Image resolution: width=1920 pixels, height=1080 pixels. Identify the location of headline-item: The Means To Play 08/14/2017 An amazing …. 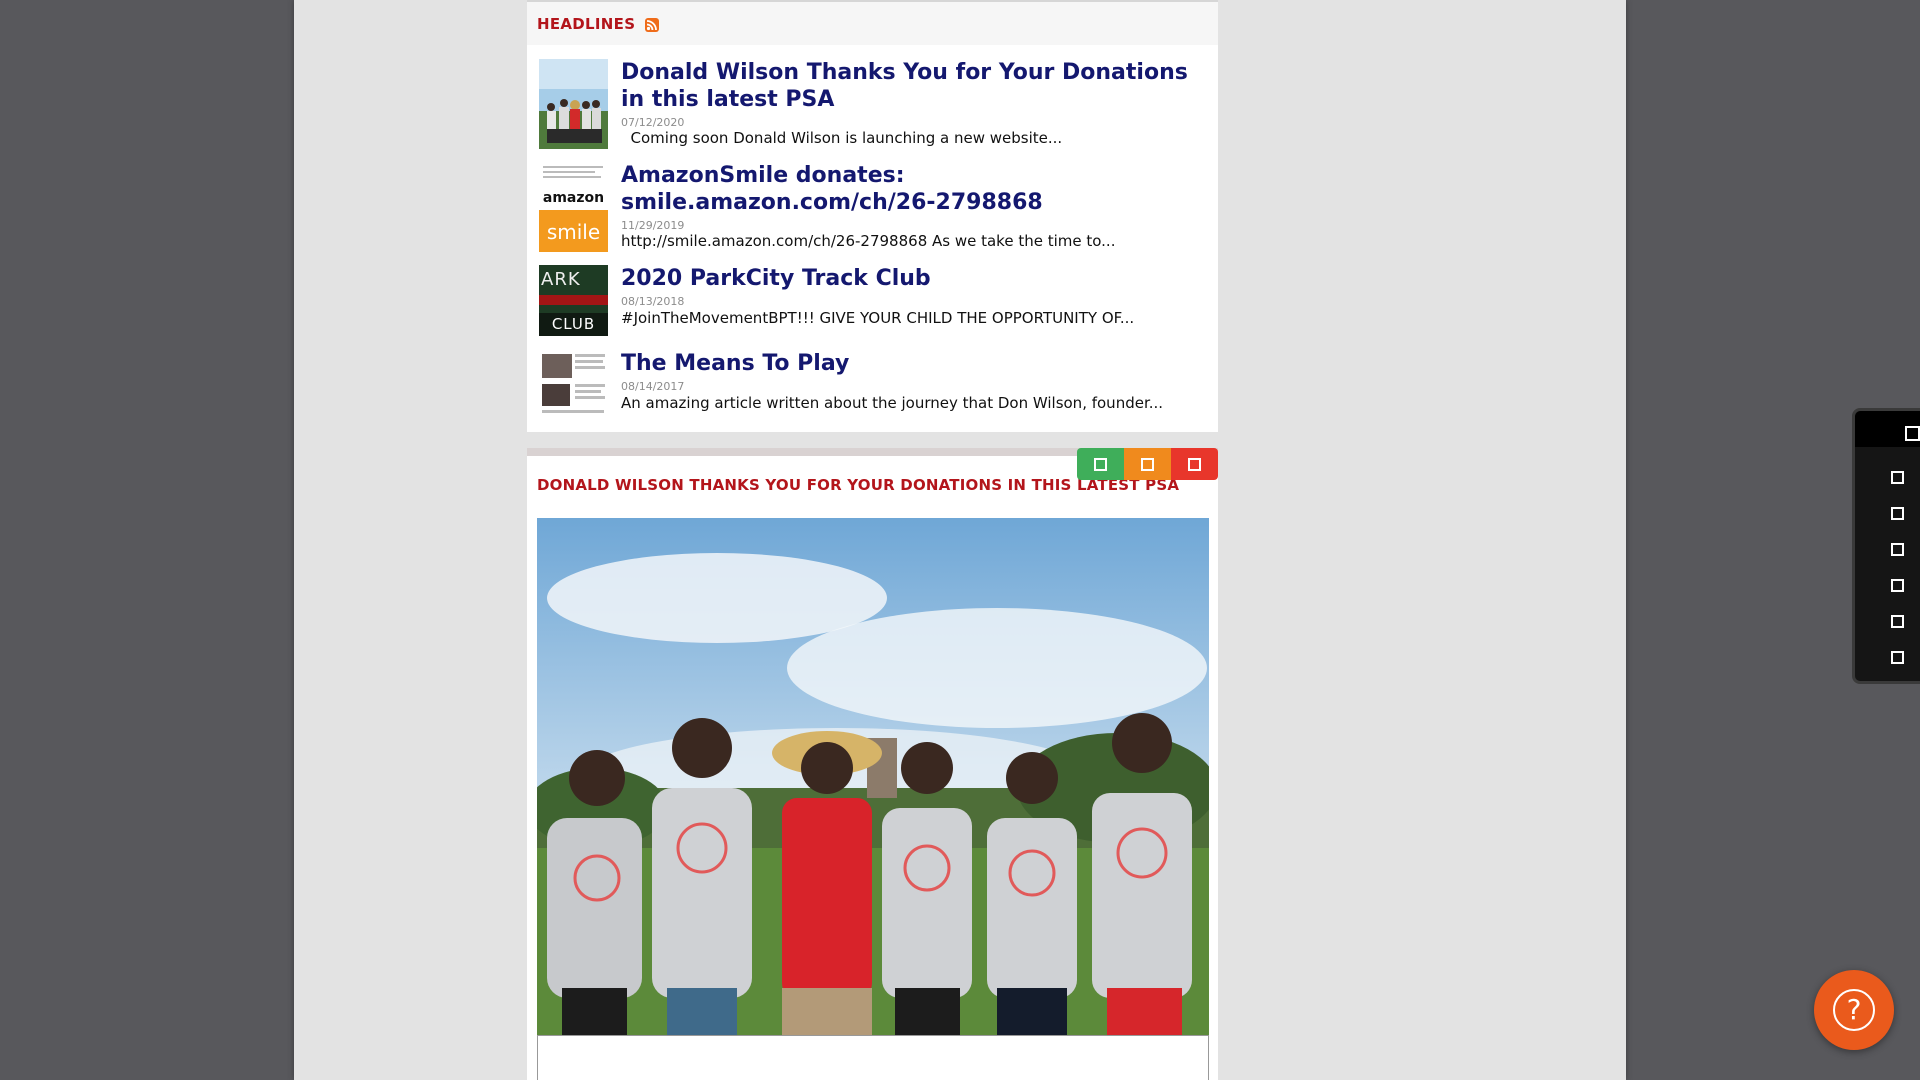
(874, 386).